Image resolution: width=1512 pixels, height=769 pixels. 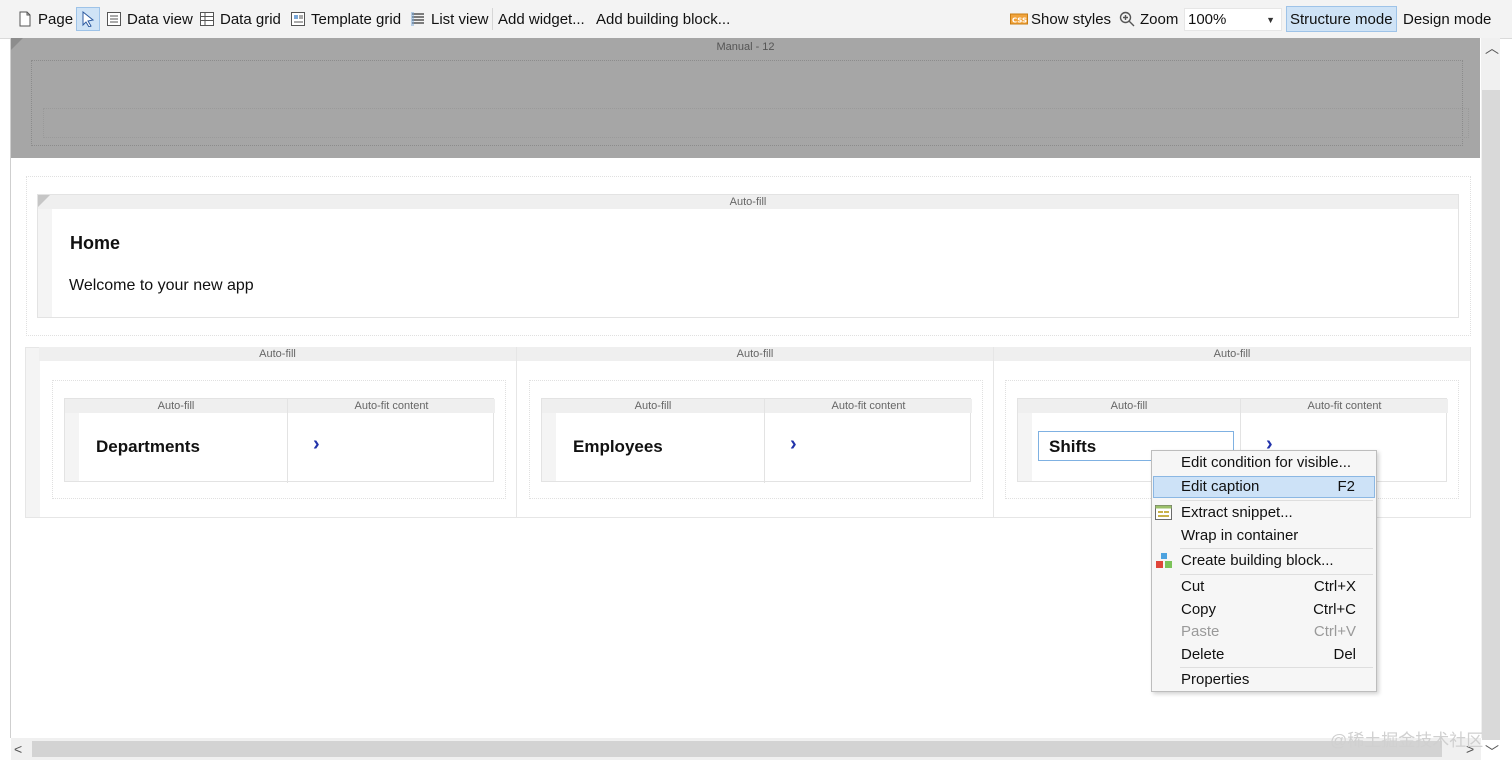 I want to click on zoom-value: 100%, so click(x=1207, y=19).